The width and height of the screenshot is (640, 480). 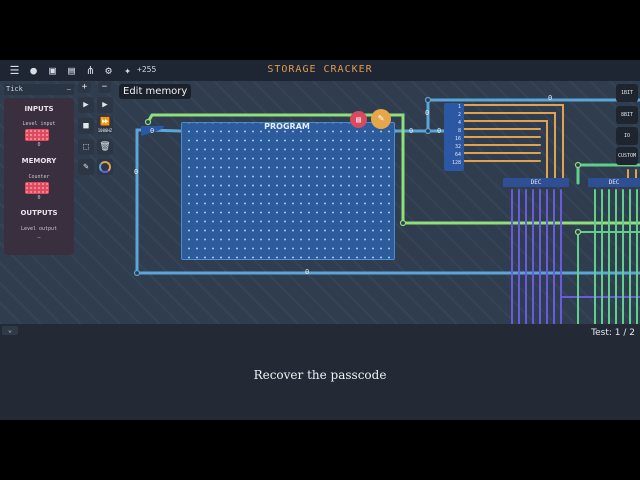 I want to click on orange-wires-right, so click(x=632, y=174).